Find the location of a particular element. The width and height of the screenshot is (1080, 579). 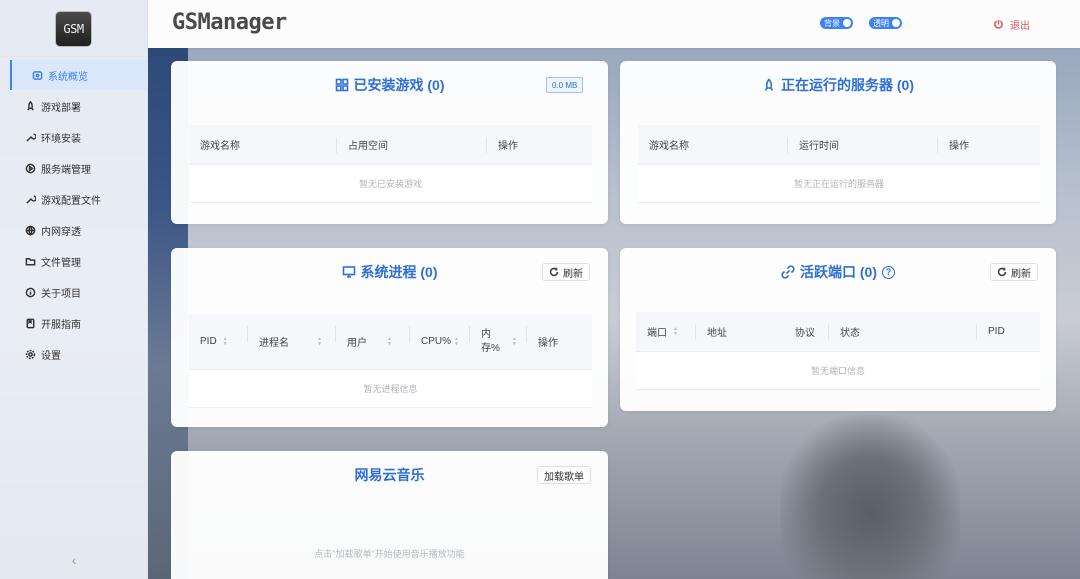

transparent-toggle: 透明 is located at coordinates (885, 23).